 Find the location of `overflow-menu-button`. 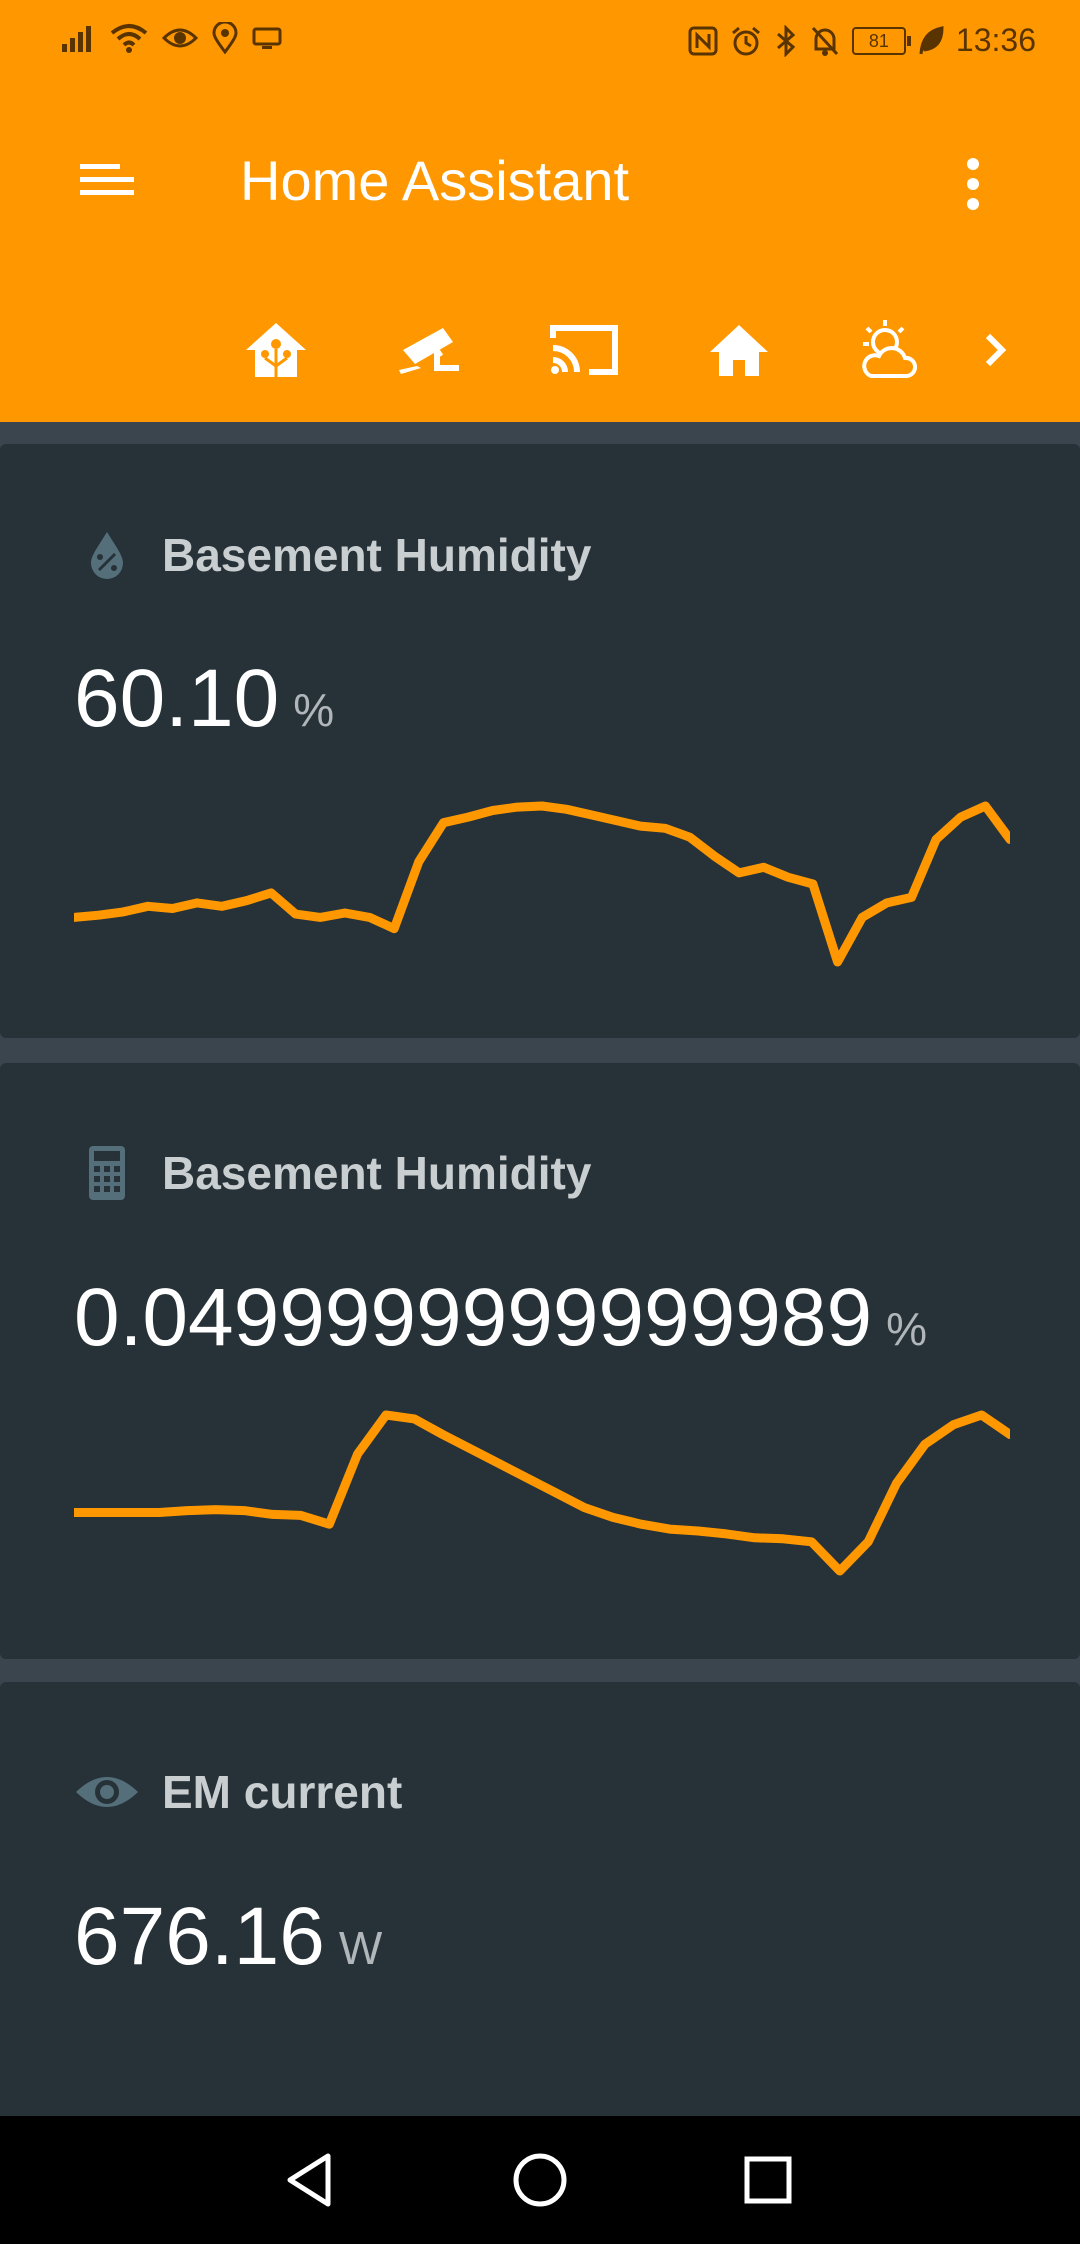

overflow-menu-button is located at coordinates (973, 184).